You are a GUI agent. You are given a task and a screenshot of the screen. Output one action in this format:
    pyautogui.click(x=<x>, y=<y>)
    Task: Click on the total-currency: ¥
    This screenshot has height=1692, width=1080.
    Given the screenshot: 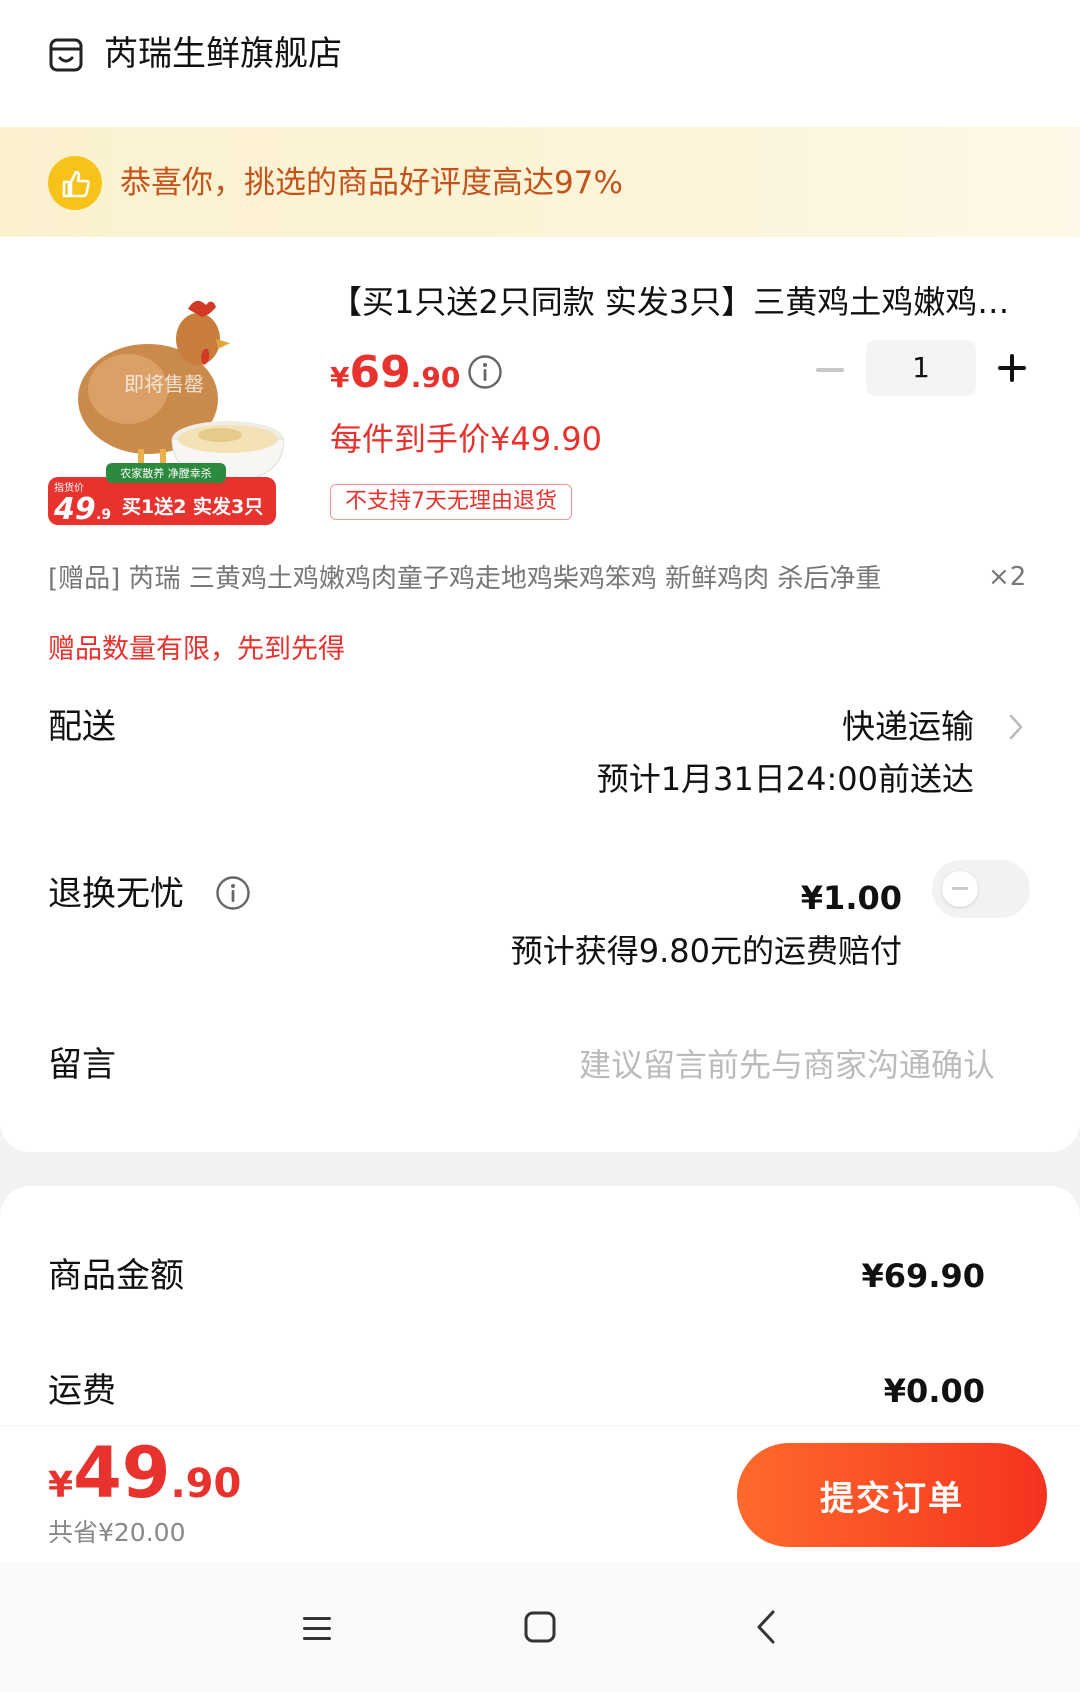 What is the action you would take?
    pyautogui.click(x=61, y=1485)
    